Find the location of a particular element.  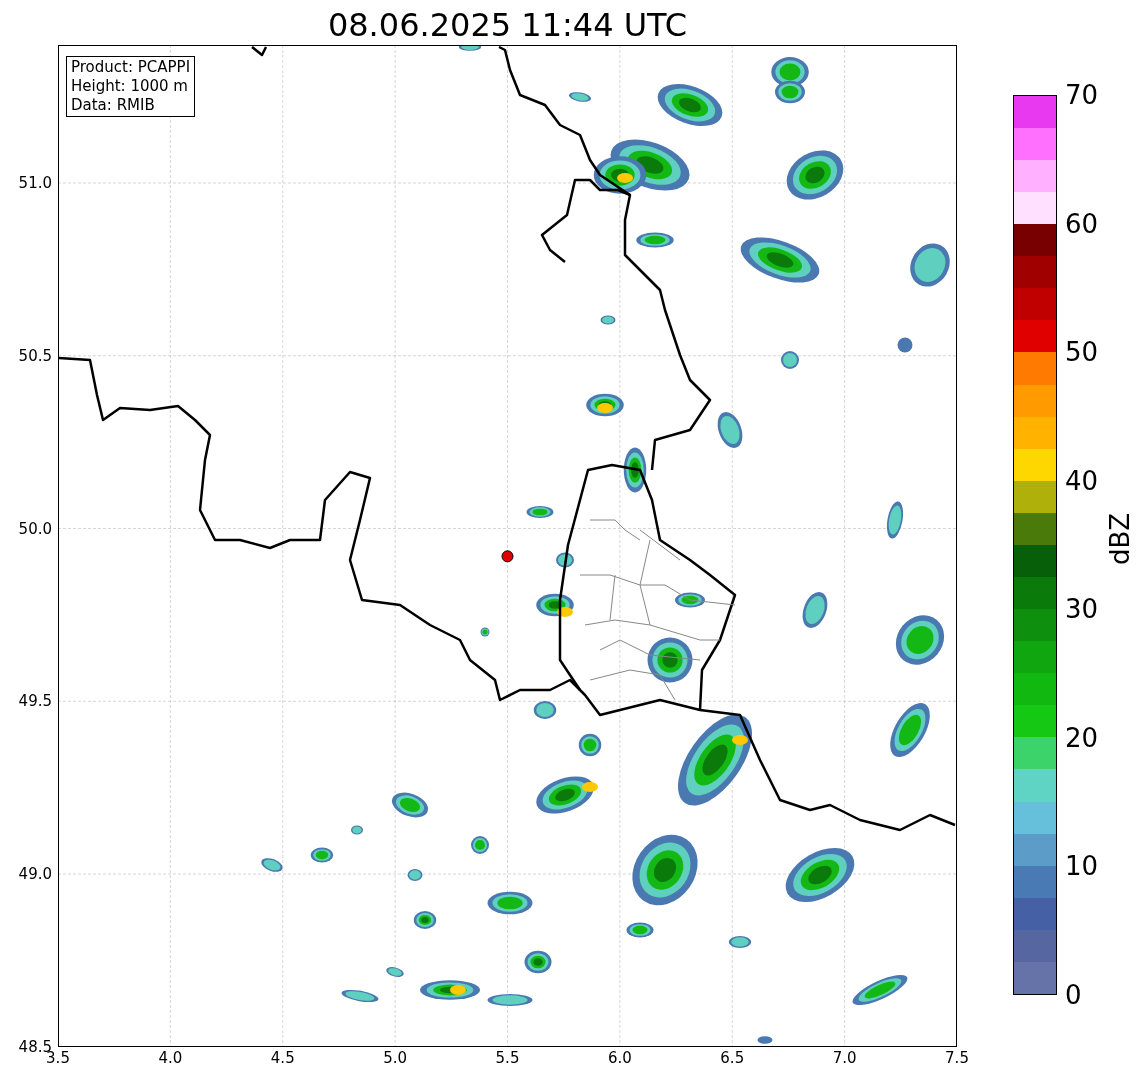

radar-site-marker is located at coordinates (507, 556).